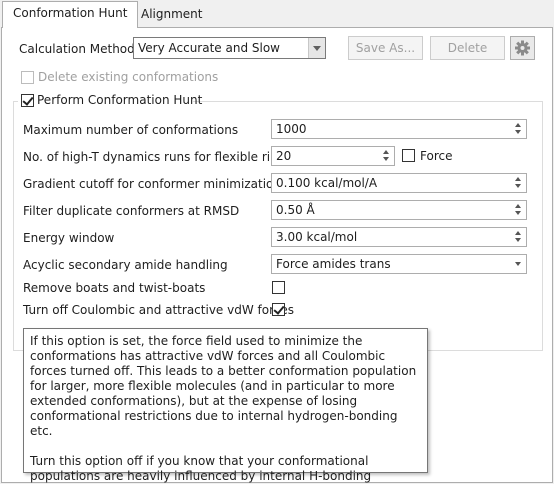  Describe the element at coordinates (128, 77) in the screenshot. I see `delete-existing-label: Delete existing conformations` at that location.